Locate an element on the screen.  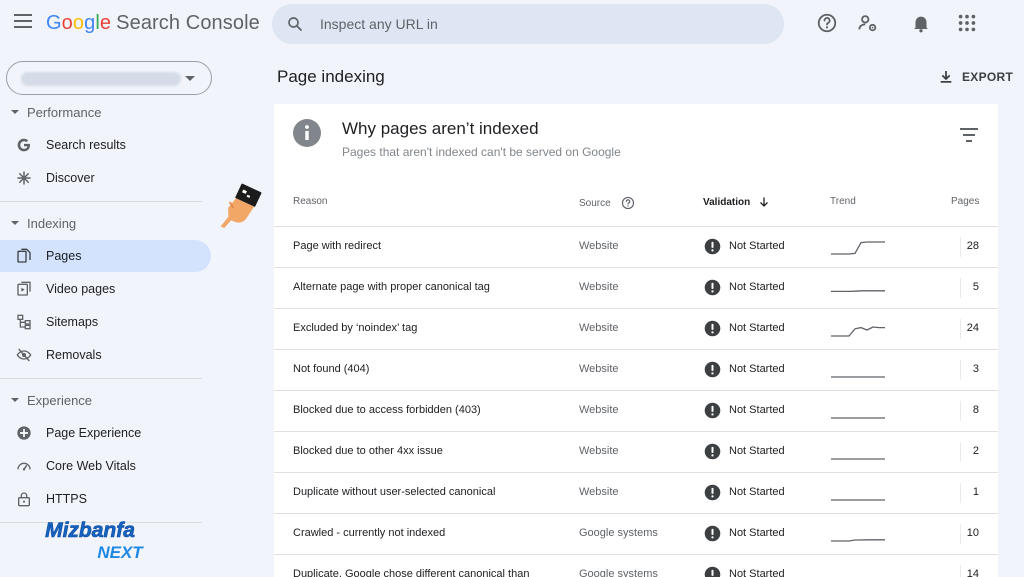
sitemap-icon is located at coordinates (24, 322).